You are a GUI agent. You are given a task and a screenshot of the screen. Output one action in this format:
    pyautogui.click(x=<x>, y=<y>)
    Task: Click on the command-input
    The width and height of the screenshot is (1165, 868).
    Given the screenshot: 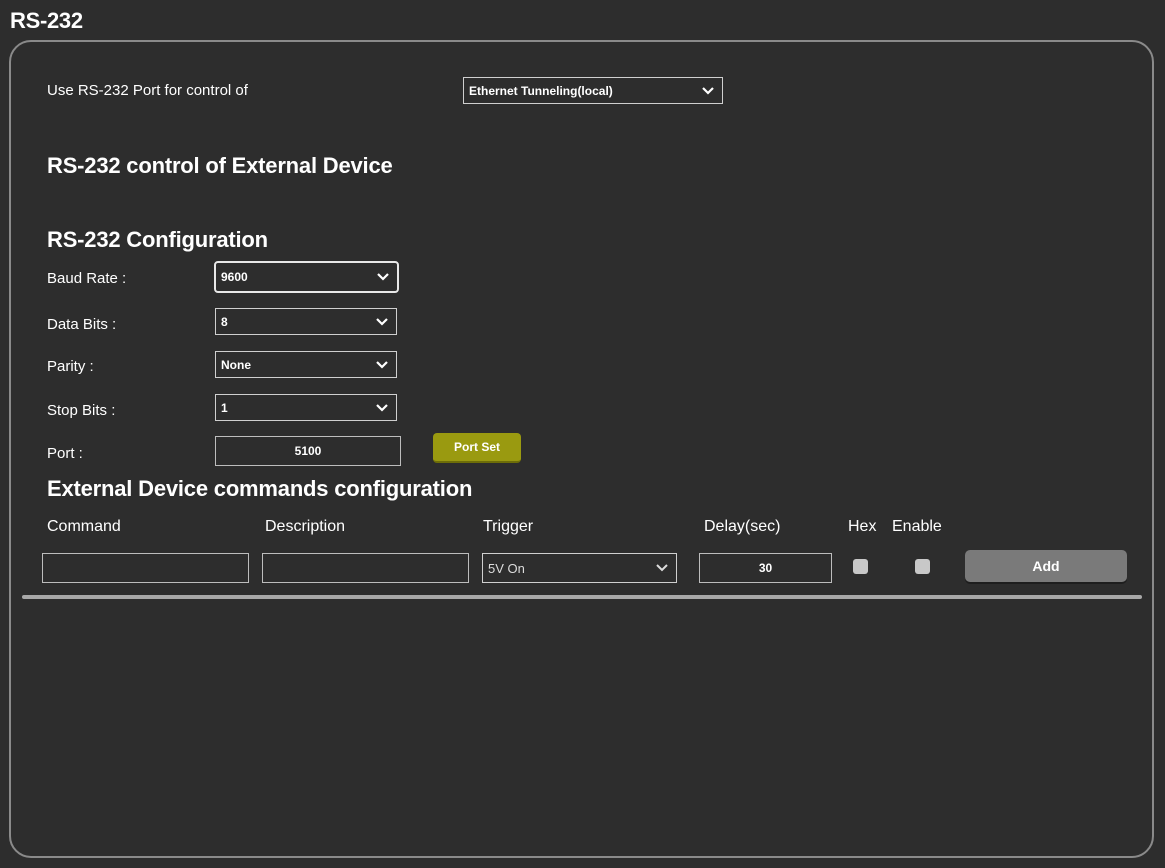 What is the action you would take?
    pyautogui.click(x=145, y=568)
    